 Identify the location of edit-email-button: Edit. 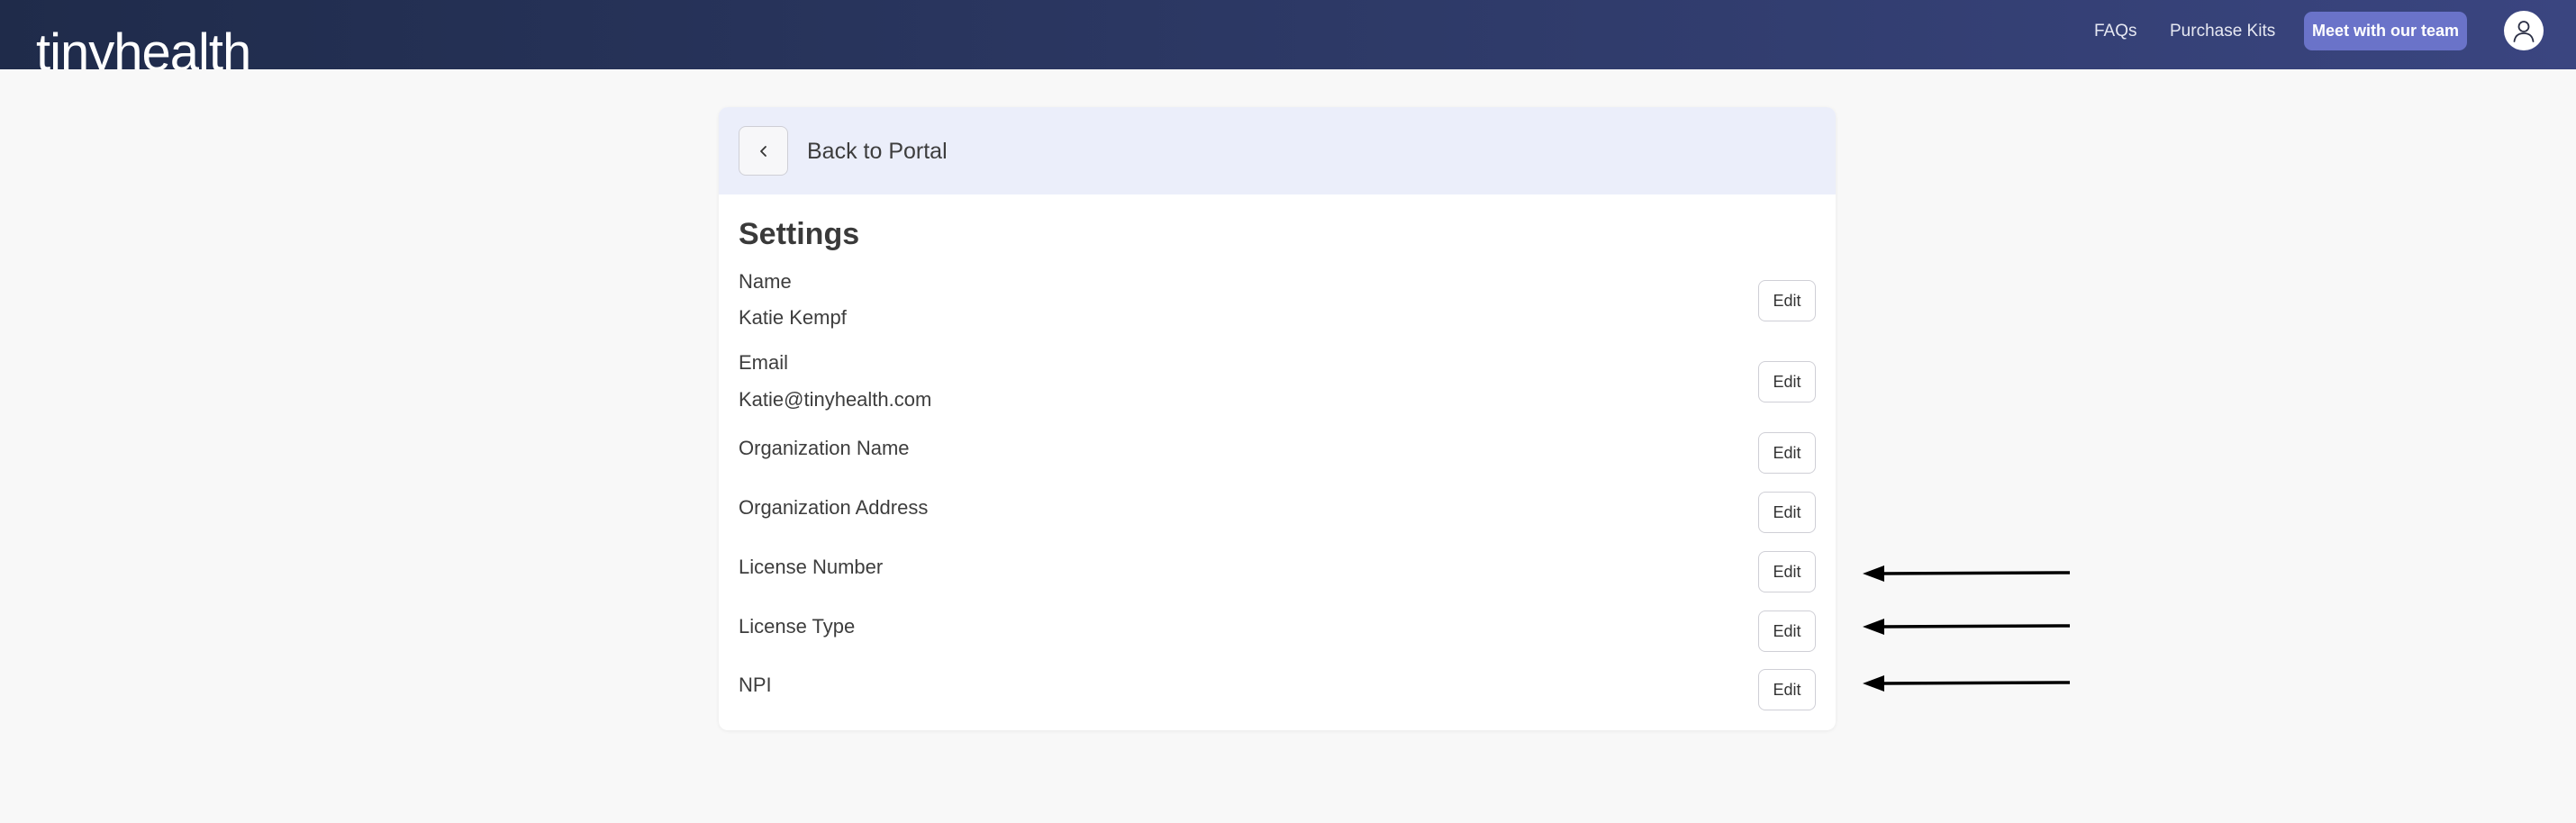
(1787, 381).